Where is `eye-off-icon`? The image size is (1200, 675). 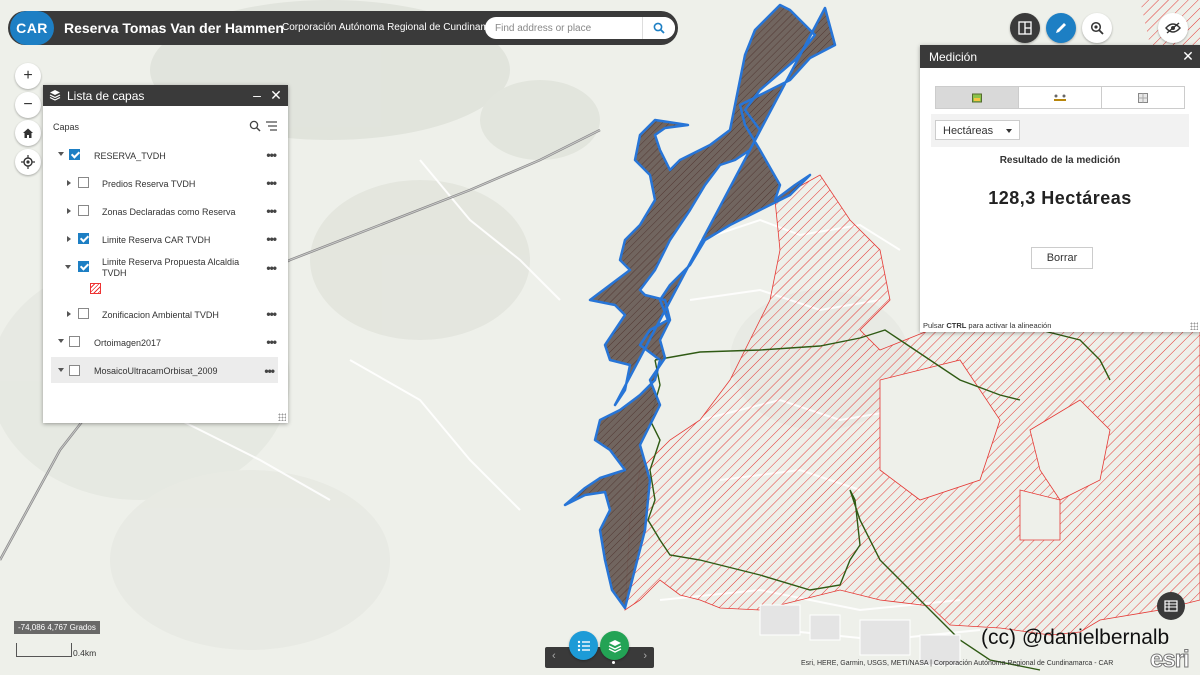
eye-off-icon is located at coordinates (1173, 28).